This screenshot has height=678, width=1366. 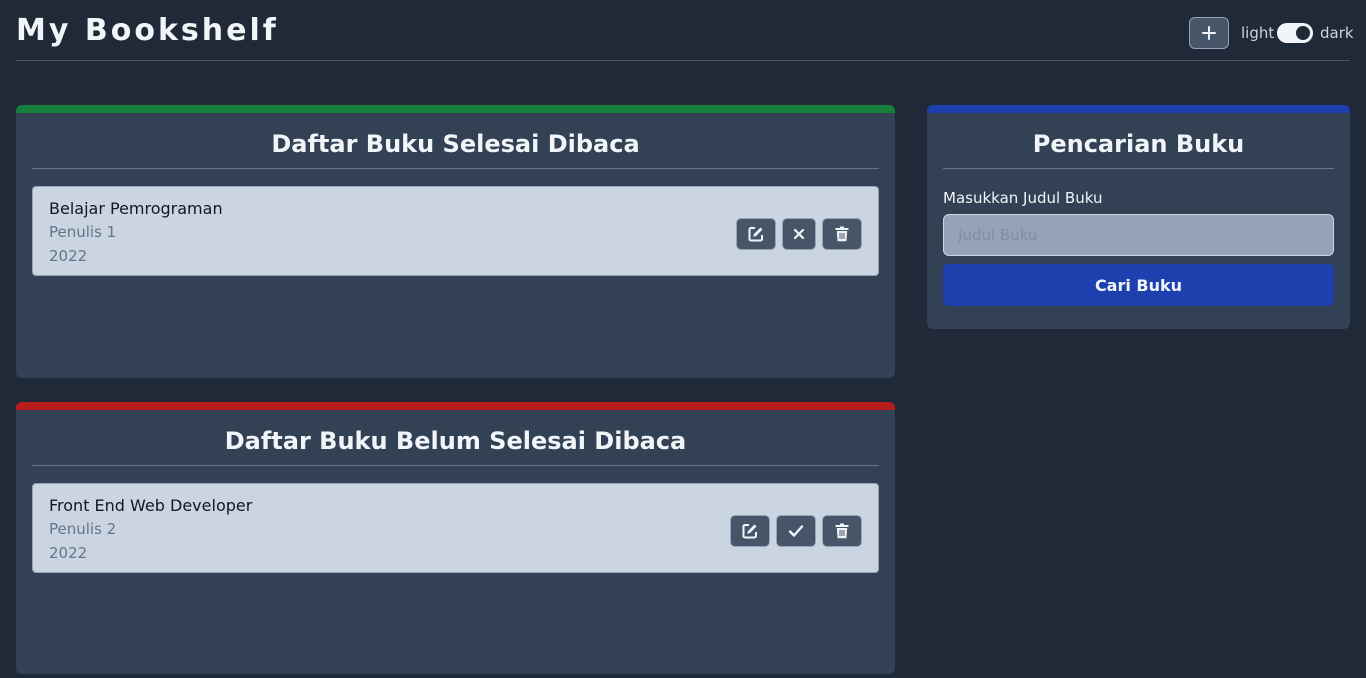 What do you see at coordinates (1138, 285) in the screenshot?
I see `search-button: Cari Buku` at bounding box center [1138, 285].